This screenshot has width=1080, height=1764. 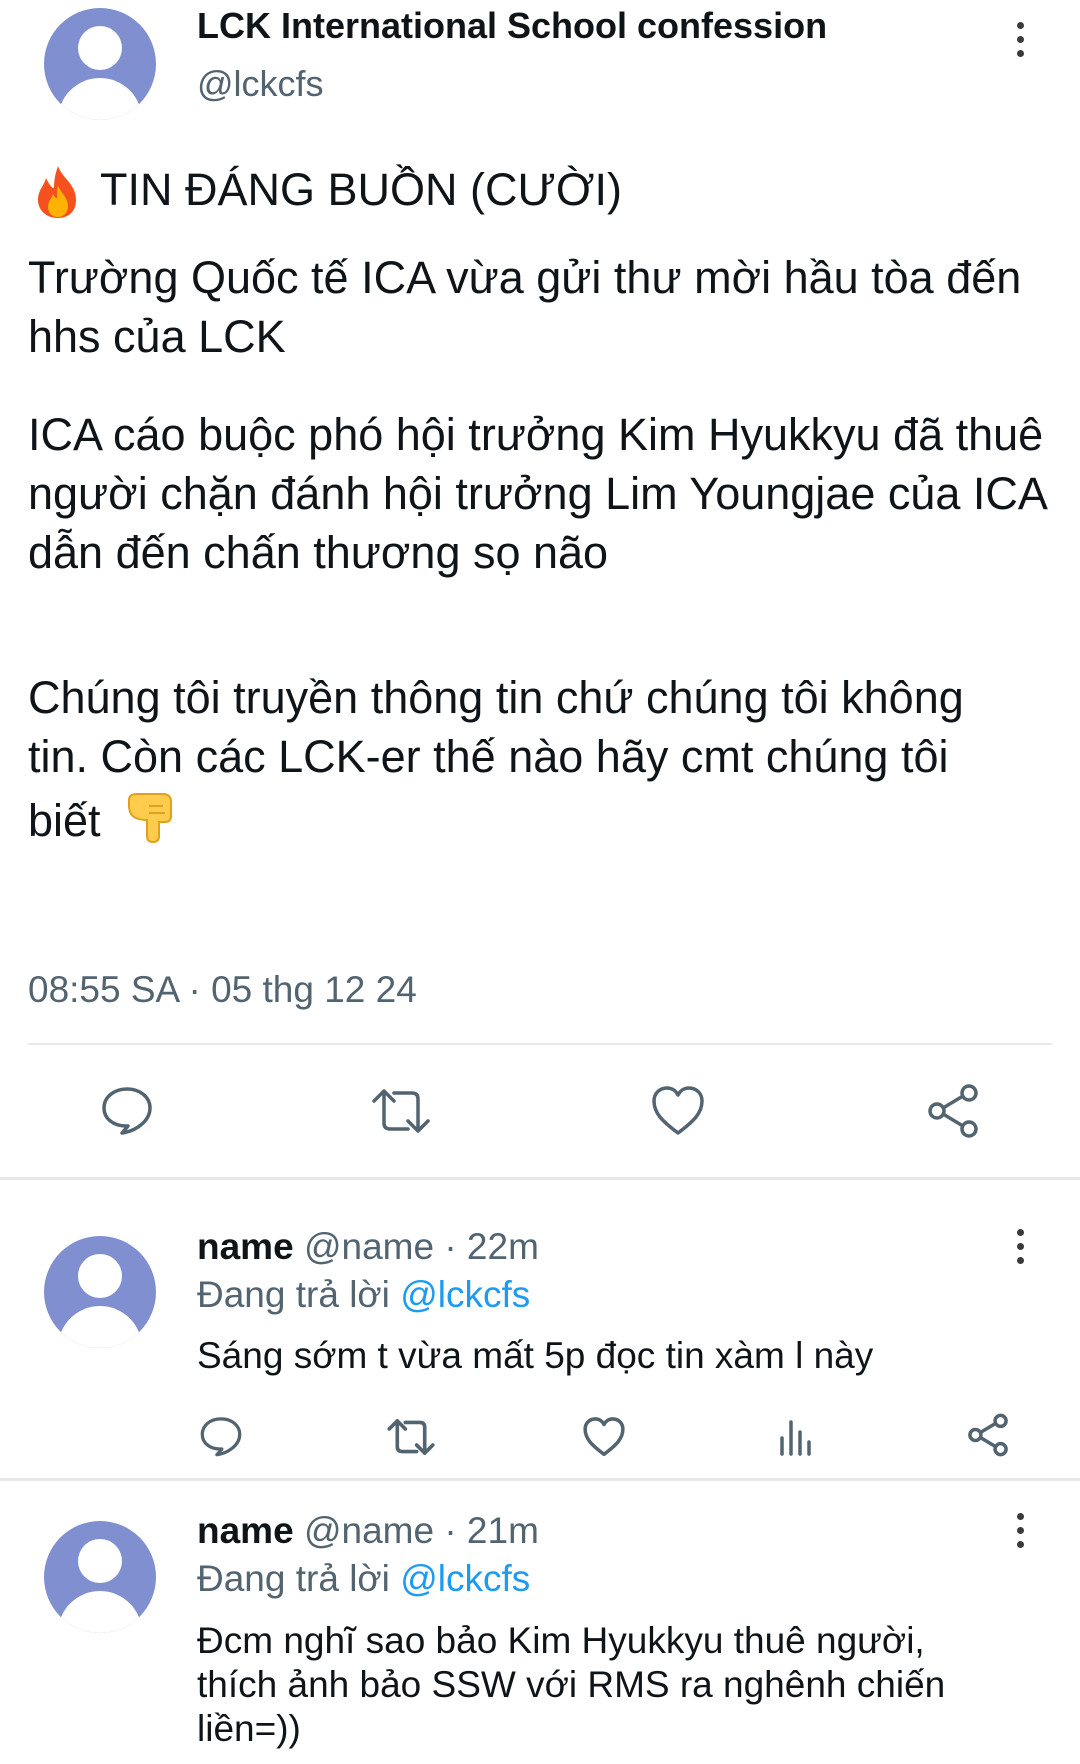 I want to click on post-timestamp: 08:55 SA · 05 thg 12 24, so click(x=222, y=990).